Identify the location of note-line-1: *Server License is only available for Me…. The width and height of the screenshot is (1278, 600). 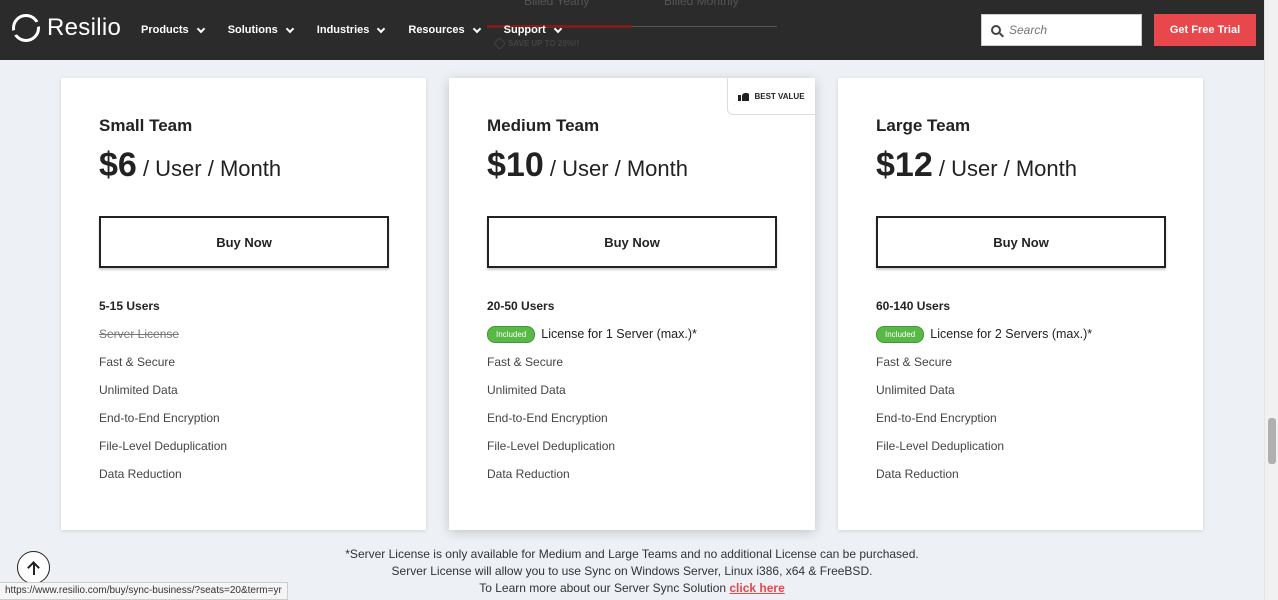
(632, 554).